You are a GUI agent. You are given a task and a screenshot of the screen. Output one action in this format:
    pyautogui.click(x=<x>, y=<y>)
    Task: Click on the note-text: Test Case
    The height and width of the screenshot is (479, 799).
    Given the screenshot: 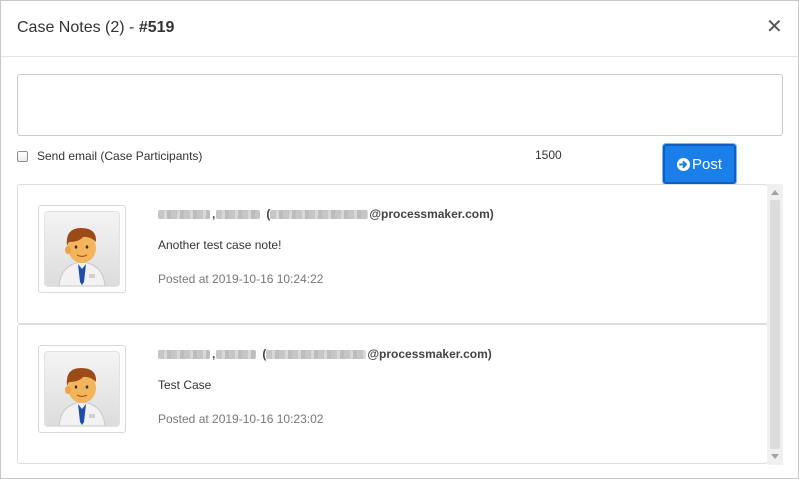 What is the action you would take?
    pyautogui.click(x=185, y=385)
    